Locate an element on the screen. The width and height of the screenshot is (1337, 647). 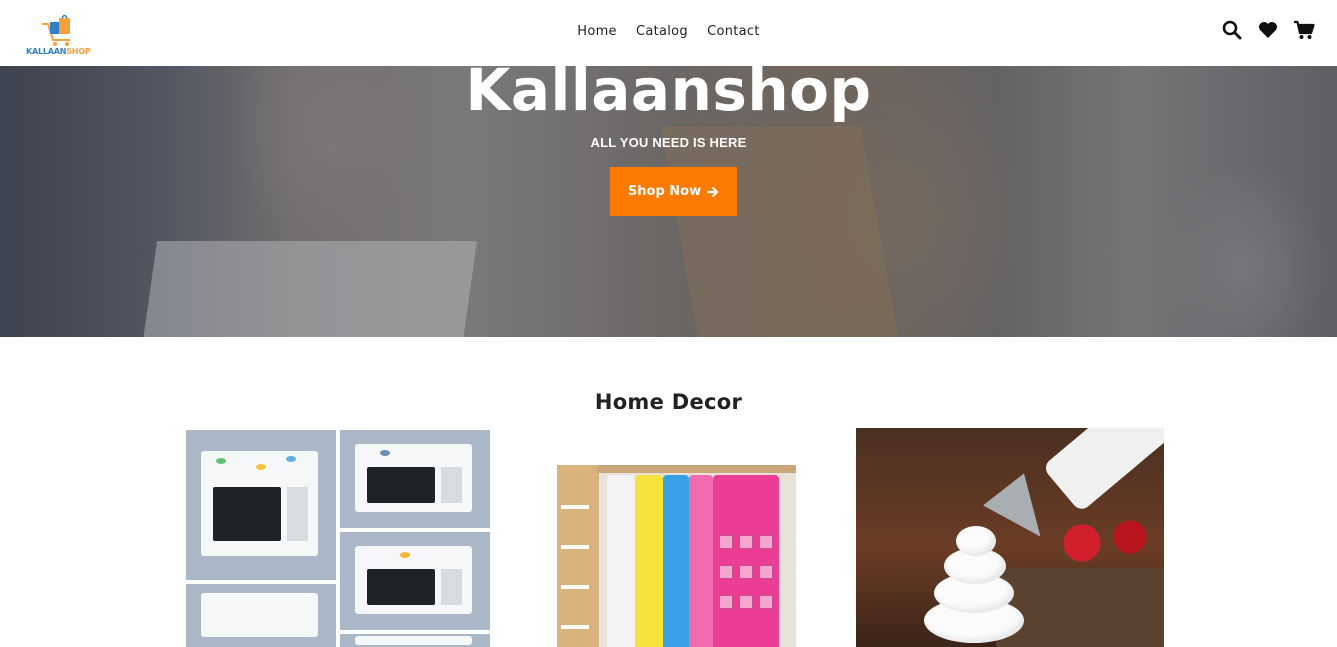
header-actions is located at coordinates (1268, 30).